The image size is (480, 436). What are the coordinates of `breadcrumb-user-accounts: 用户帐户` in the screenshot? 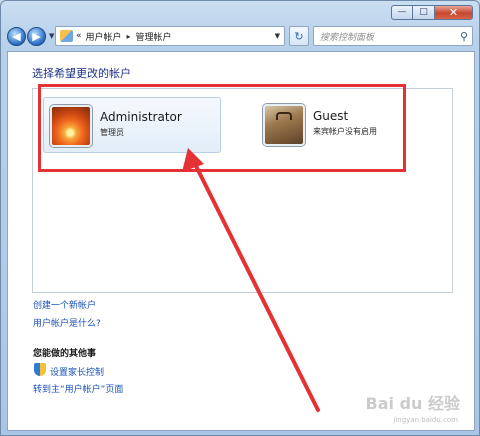 It's located at (104, 36).